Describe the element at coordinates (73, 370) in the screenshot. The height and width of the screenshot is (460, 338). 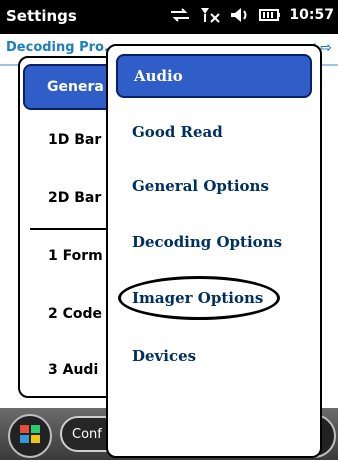
I see `list-item-audio: 3 Audi` at that location.